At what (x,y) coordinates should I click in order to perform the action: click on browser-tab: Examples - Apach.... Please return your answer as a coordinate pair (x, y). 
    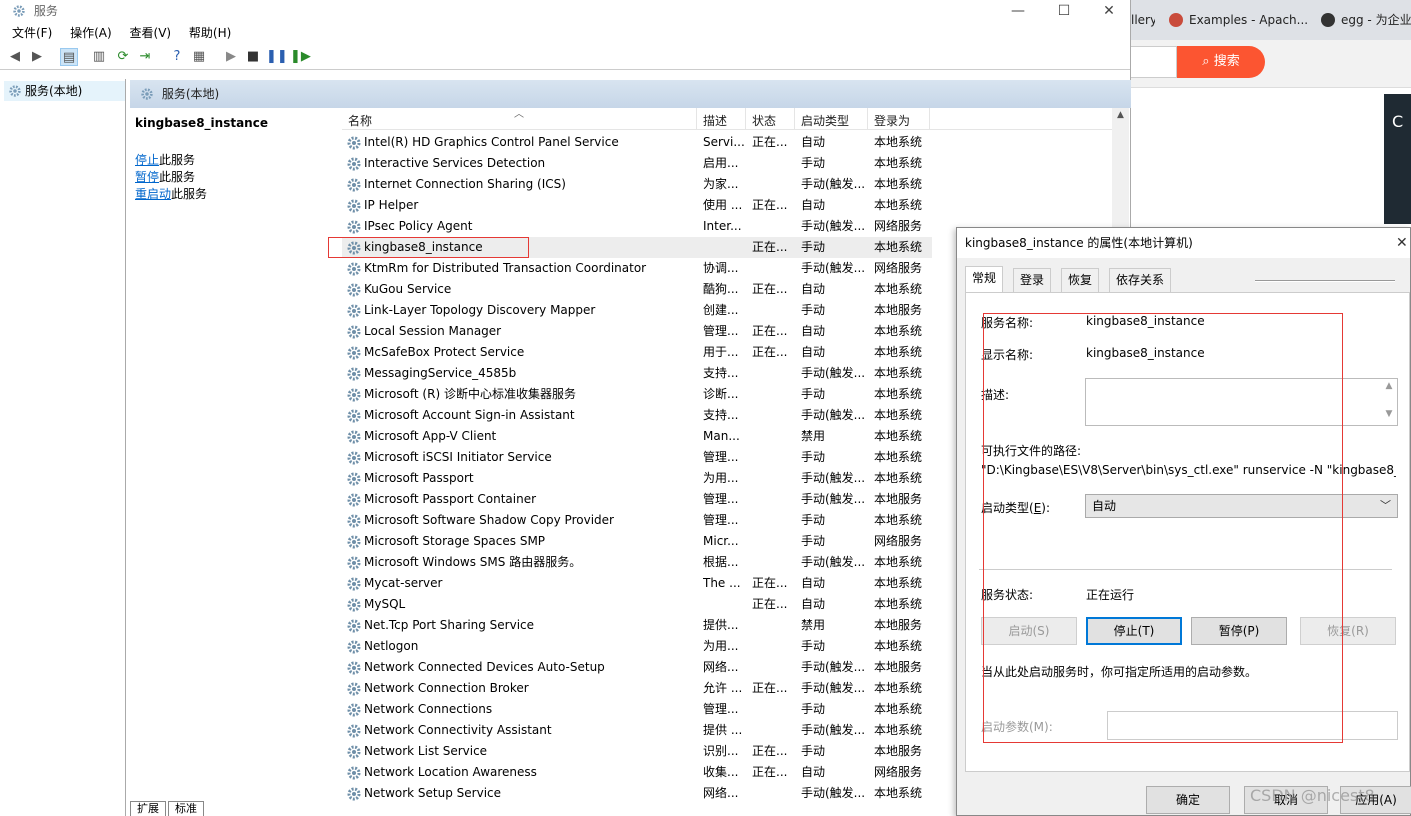
    Looking at the image, I should click on (1239, 20).